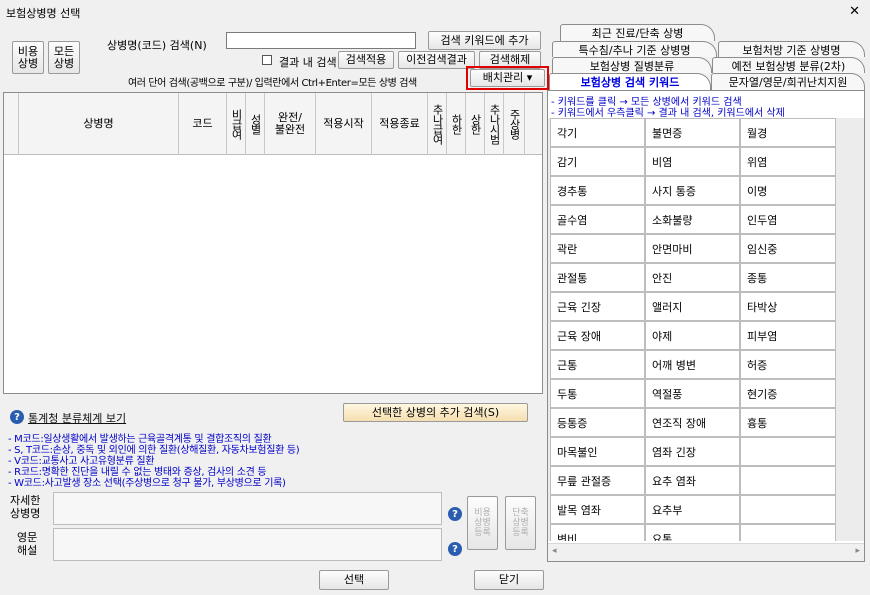 The image size is (870, 595). What do you see at coordinates (857, 551) in the screenshot?
I see `scroll-right-icon: ▸` at bounding box center [857, 551].